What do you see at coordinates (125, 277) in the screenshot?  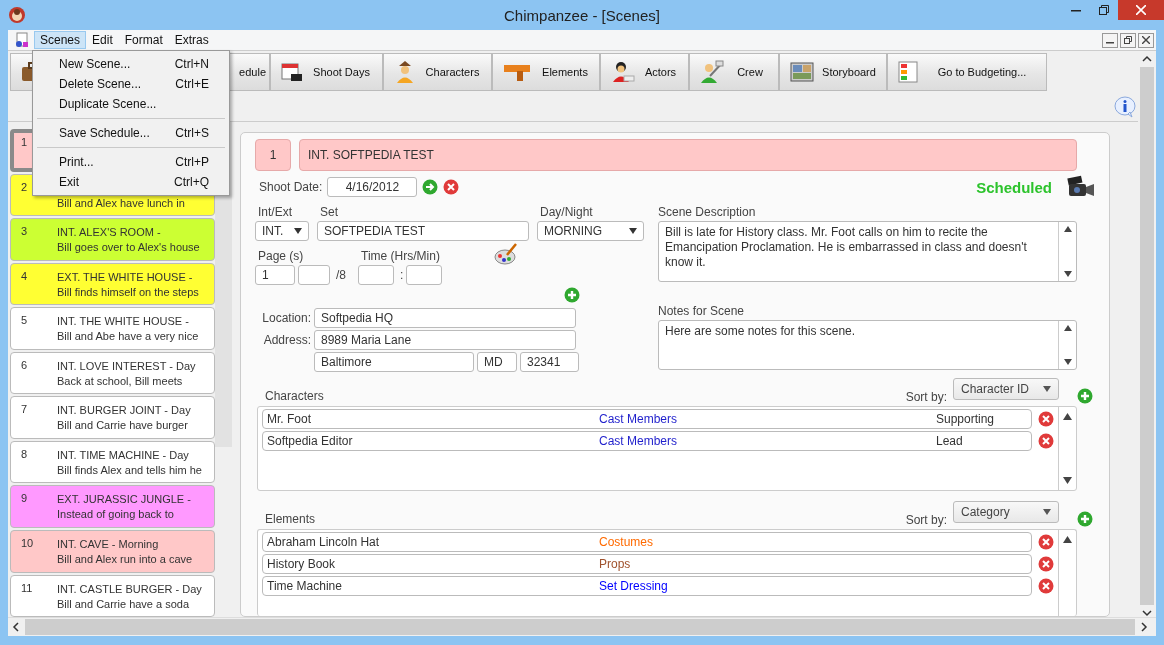 I see `scene-heading: EXT. THE WHITE HOUSE -` at bounding box center [125, 277].